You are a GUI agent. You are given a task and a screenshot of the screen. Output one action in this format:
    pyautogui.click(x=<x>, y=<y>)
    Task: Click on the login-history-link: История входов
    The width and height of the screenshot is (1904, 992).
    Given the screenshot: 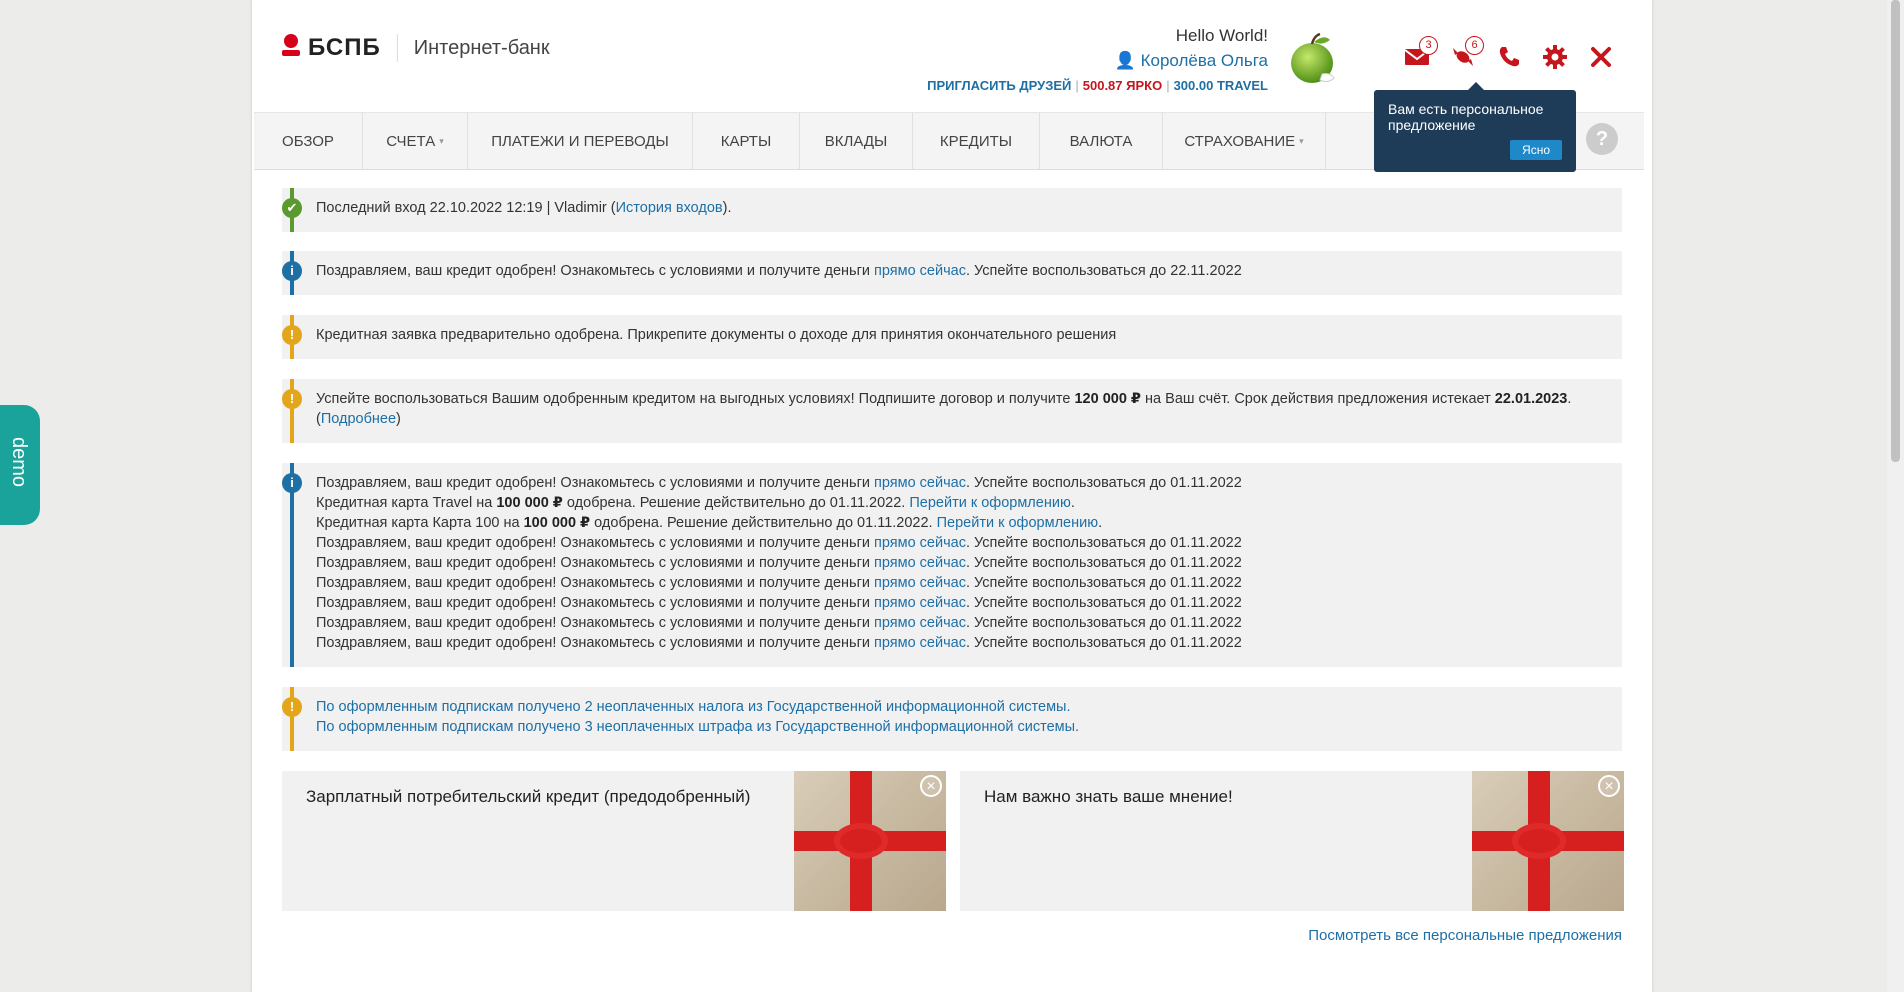 What is the action you would take?
    pyautogui.click(x=669, y=208)
    